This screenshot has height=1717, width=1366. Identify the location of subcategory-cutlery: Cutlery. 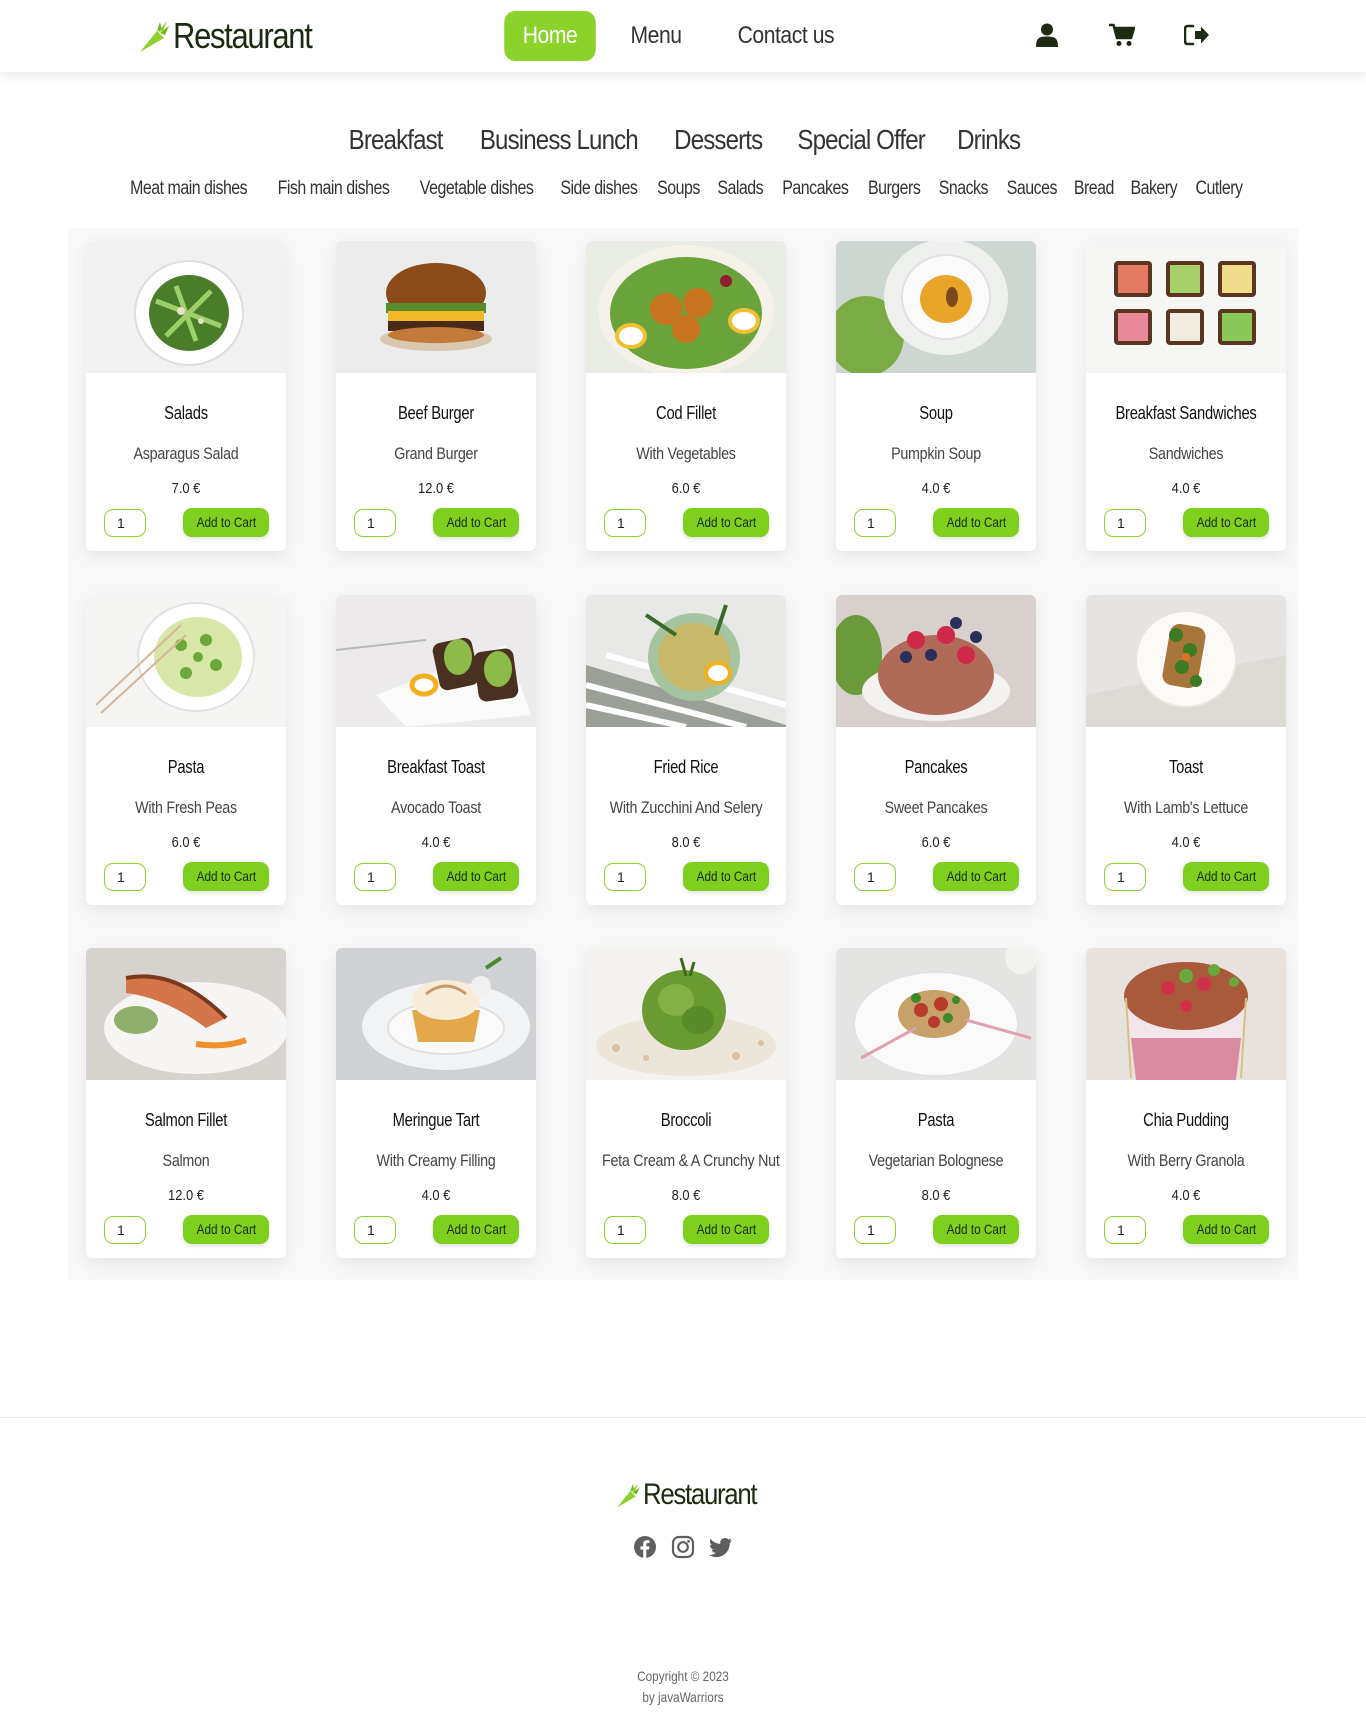
(1219, 189).